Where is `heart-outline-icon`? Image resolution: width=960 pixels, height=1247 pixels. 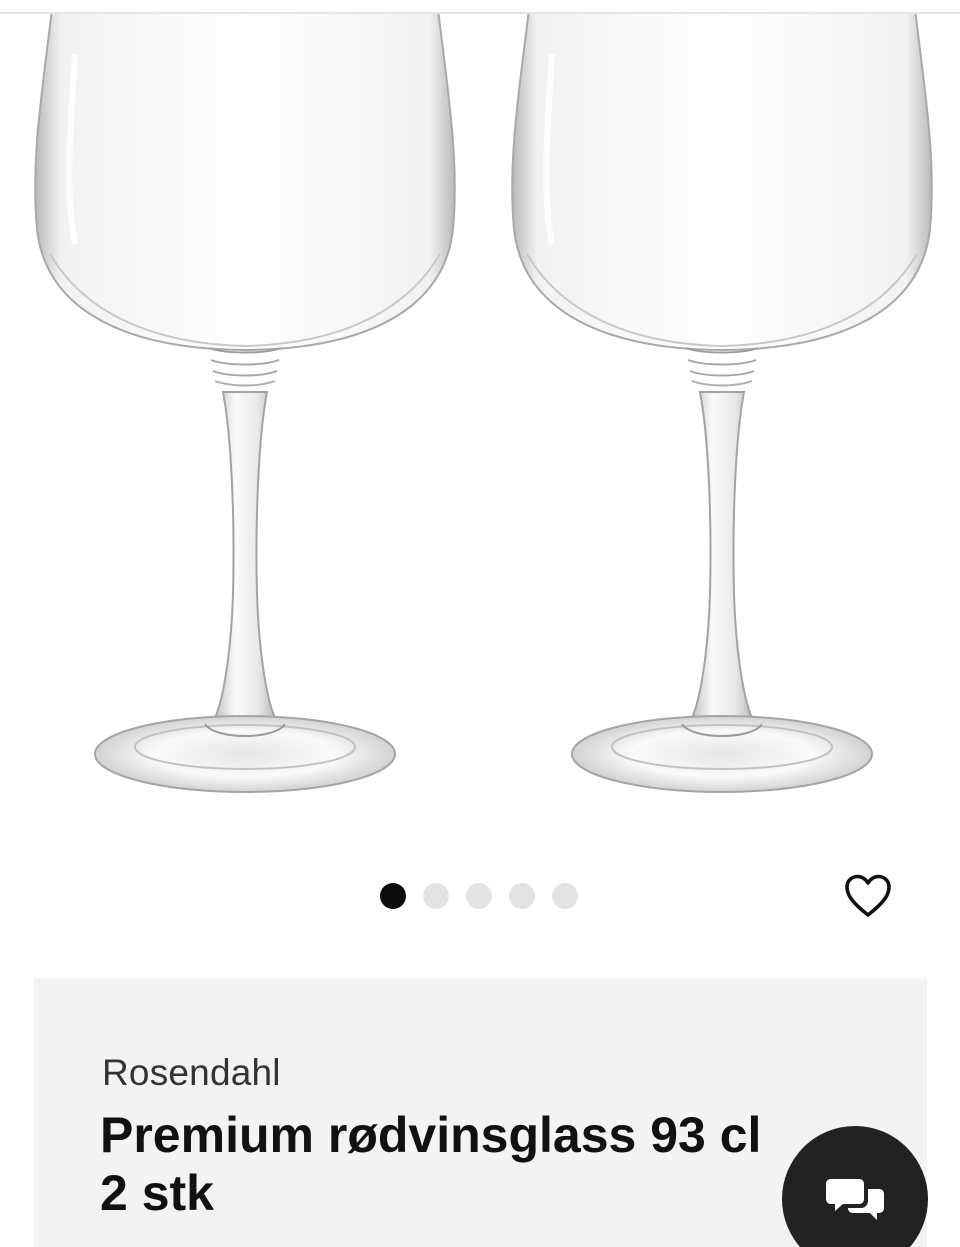 heart-outline-icon is located at coordinates (868, 895).